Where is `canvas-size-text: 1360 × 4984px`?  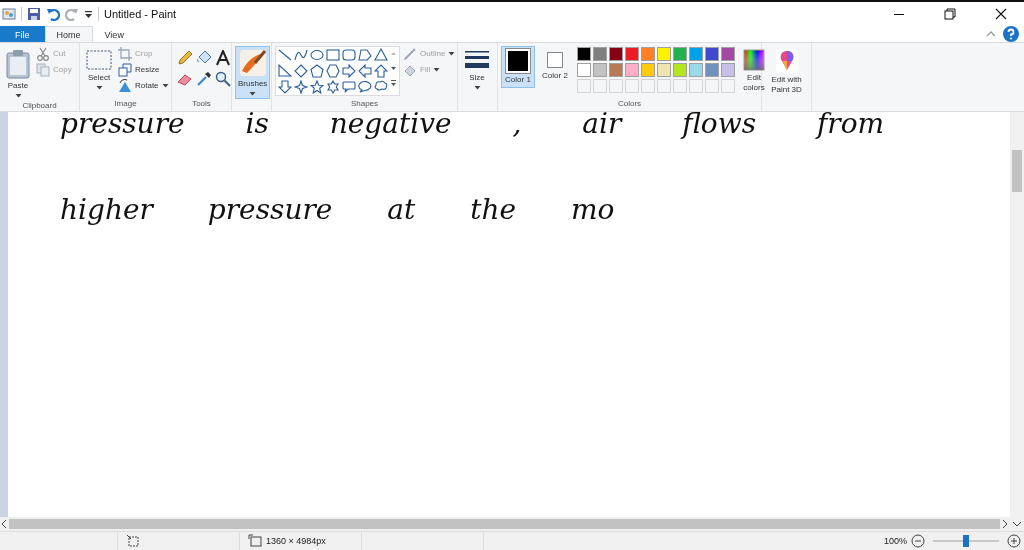 canvas-size-text: 1360 × 4984px is located at coordinates (296, 541).